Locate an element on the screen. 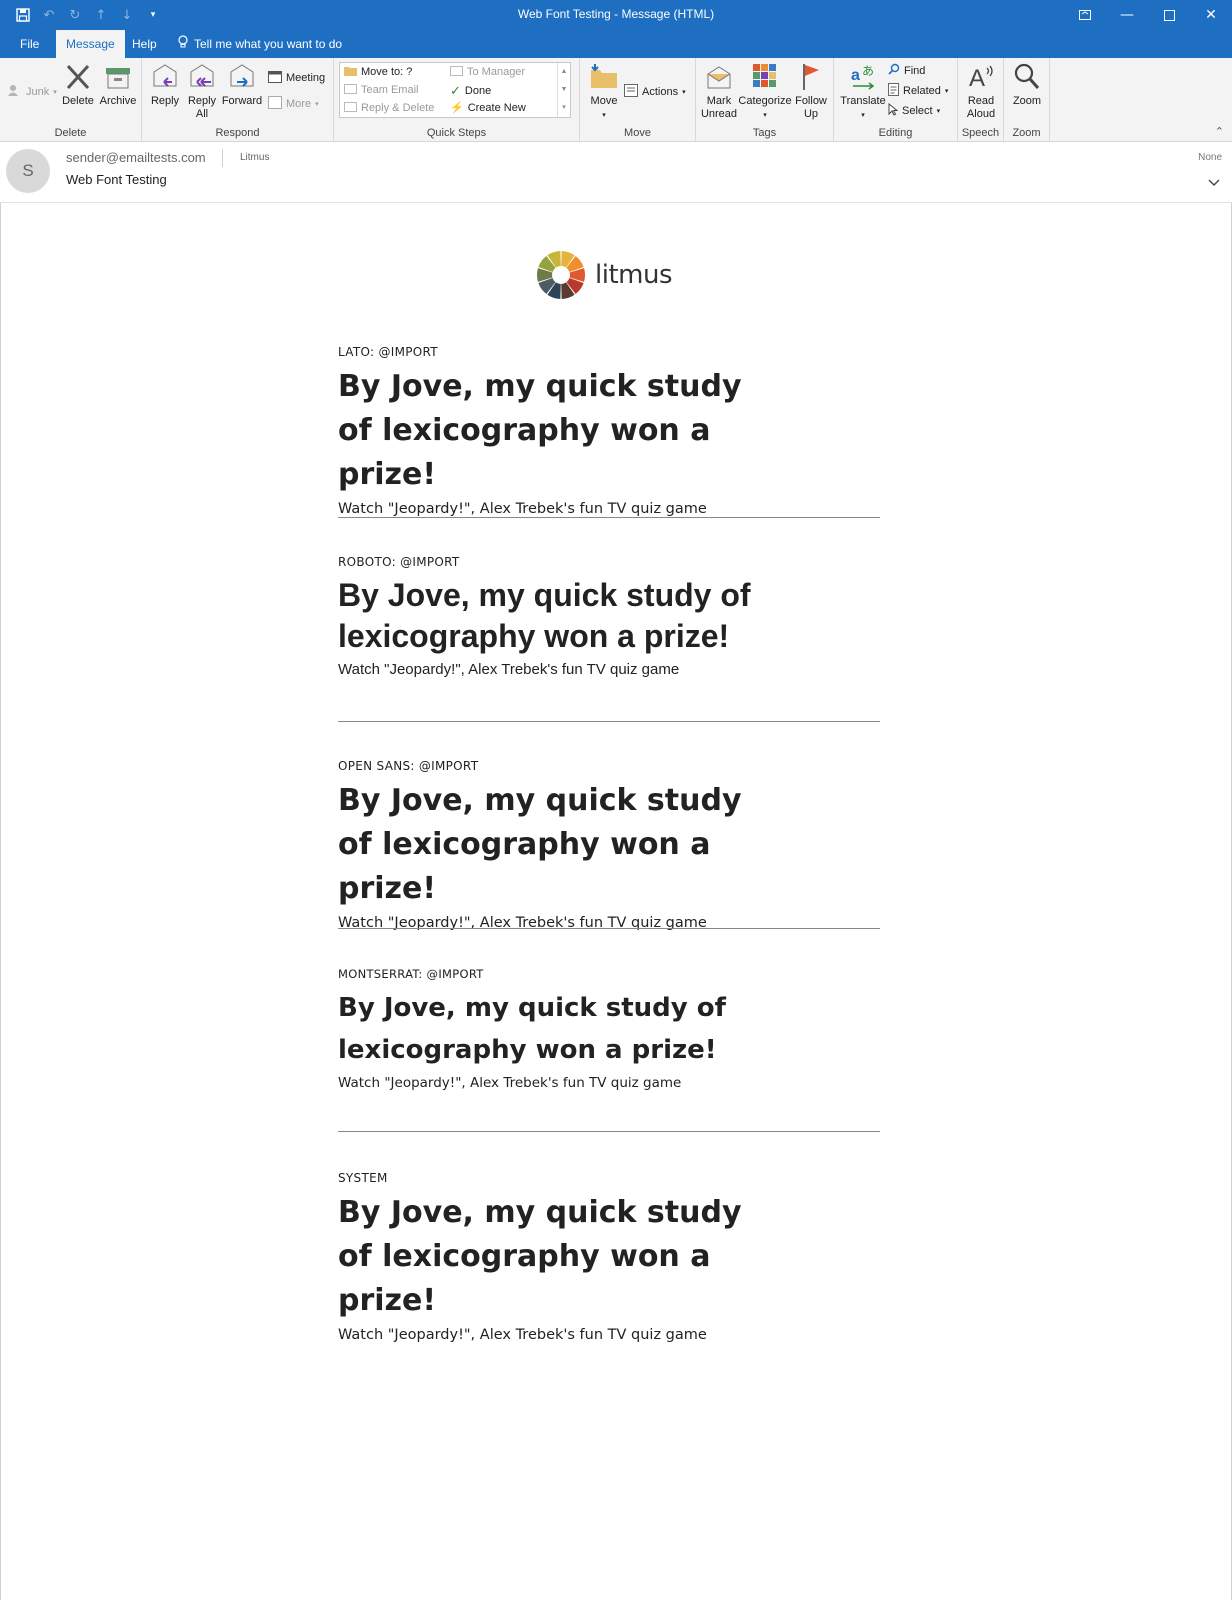  forward-icon is located at coordinates (242, 77).